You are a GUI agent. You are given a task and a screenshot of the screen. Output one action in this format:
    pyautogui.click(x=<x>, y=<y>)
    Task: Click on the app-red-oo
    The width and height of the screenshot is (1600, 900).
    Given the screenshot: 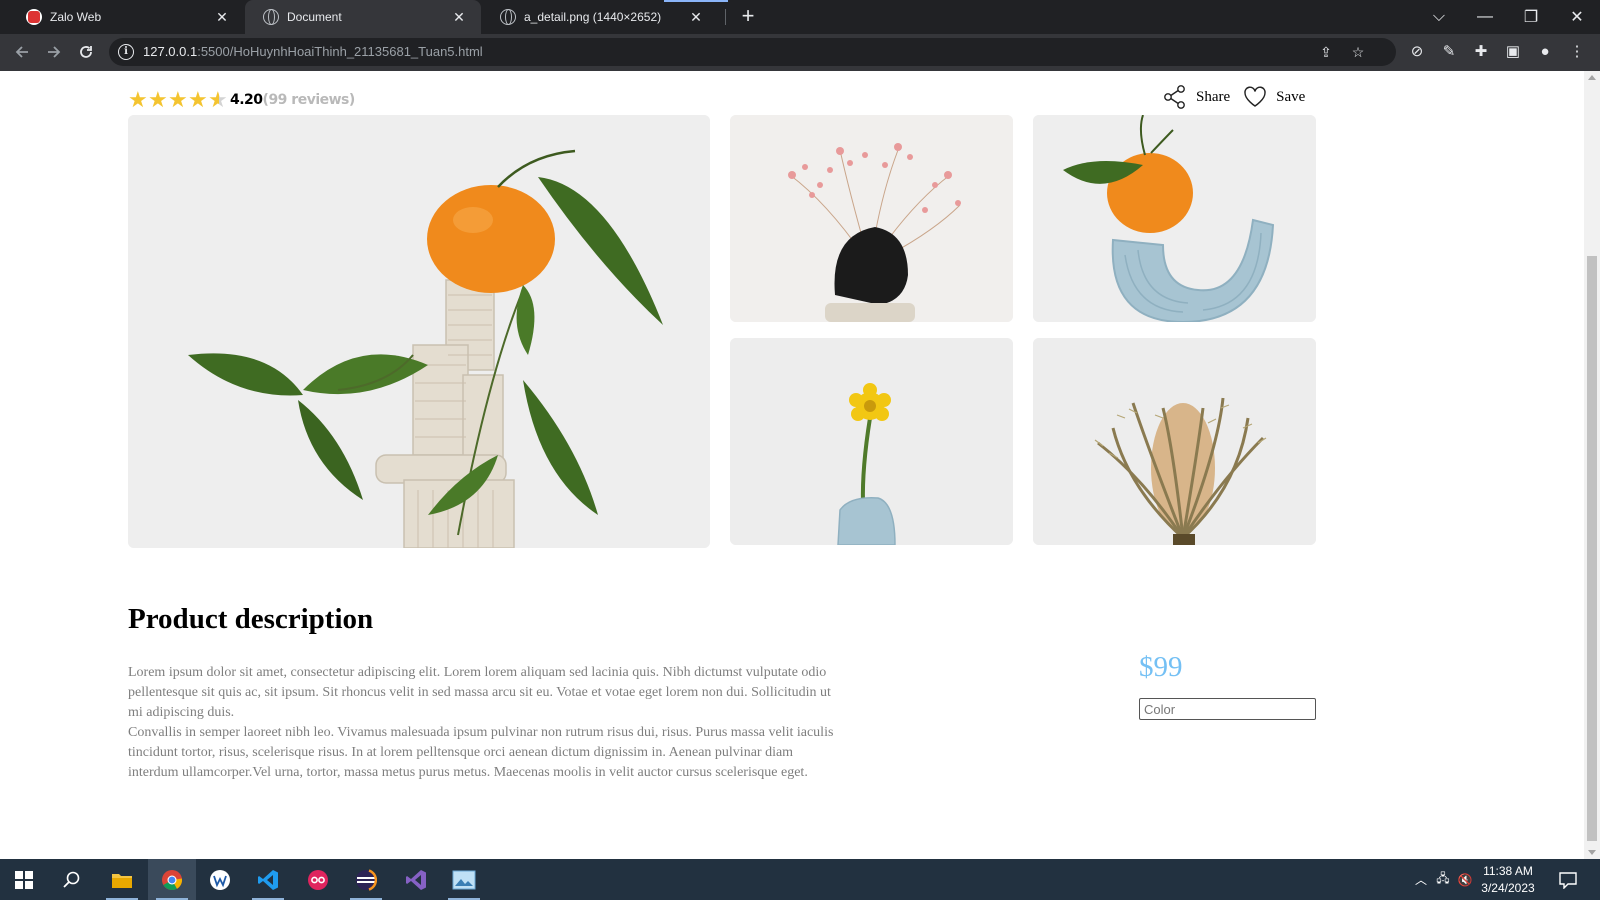 What is the action you would take?
    pyautogui.click(x=318, y=879)
    